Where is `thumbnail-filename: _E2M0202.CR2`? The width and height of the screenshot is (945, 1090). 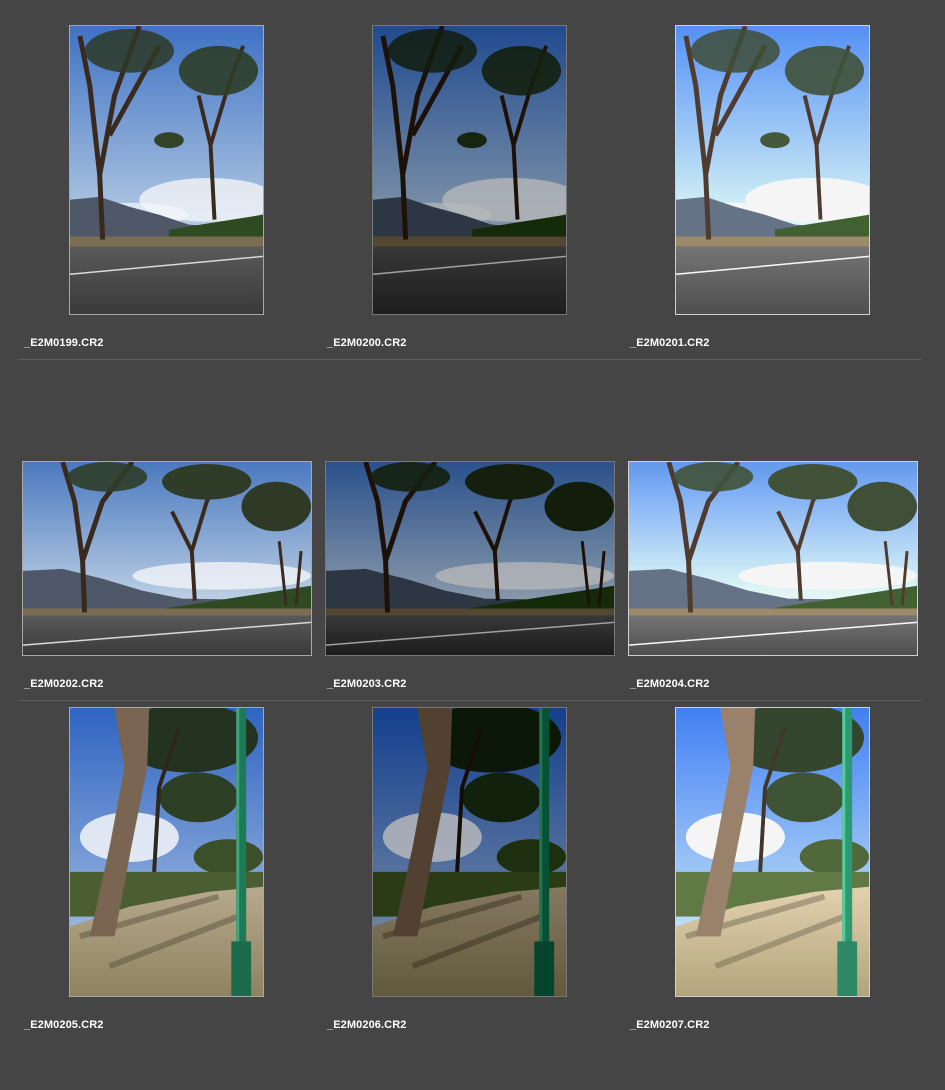
thumbnail-filename: _E2M0202.CR2 is located at coordinates (63, 684).